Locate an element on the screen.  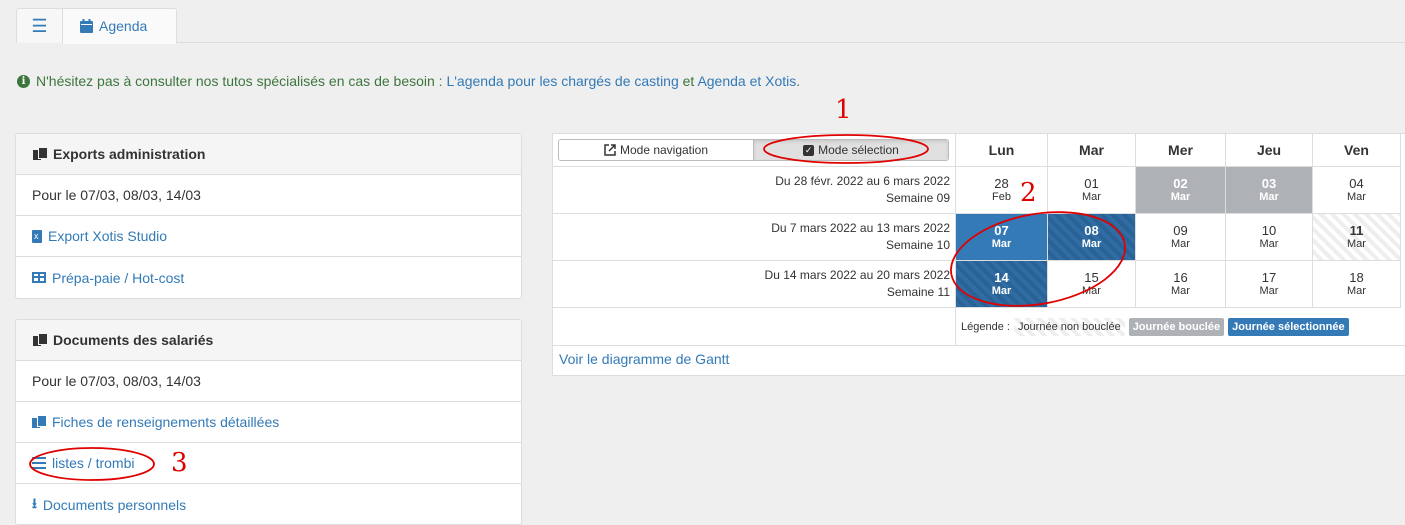
day-cell-selected: 07 Mar is located at coordinates (1002, 237).